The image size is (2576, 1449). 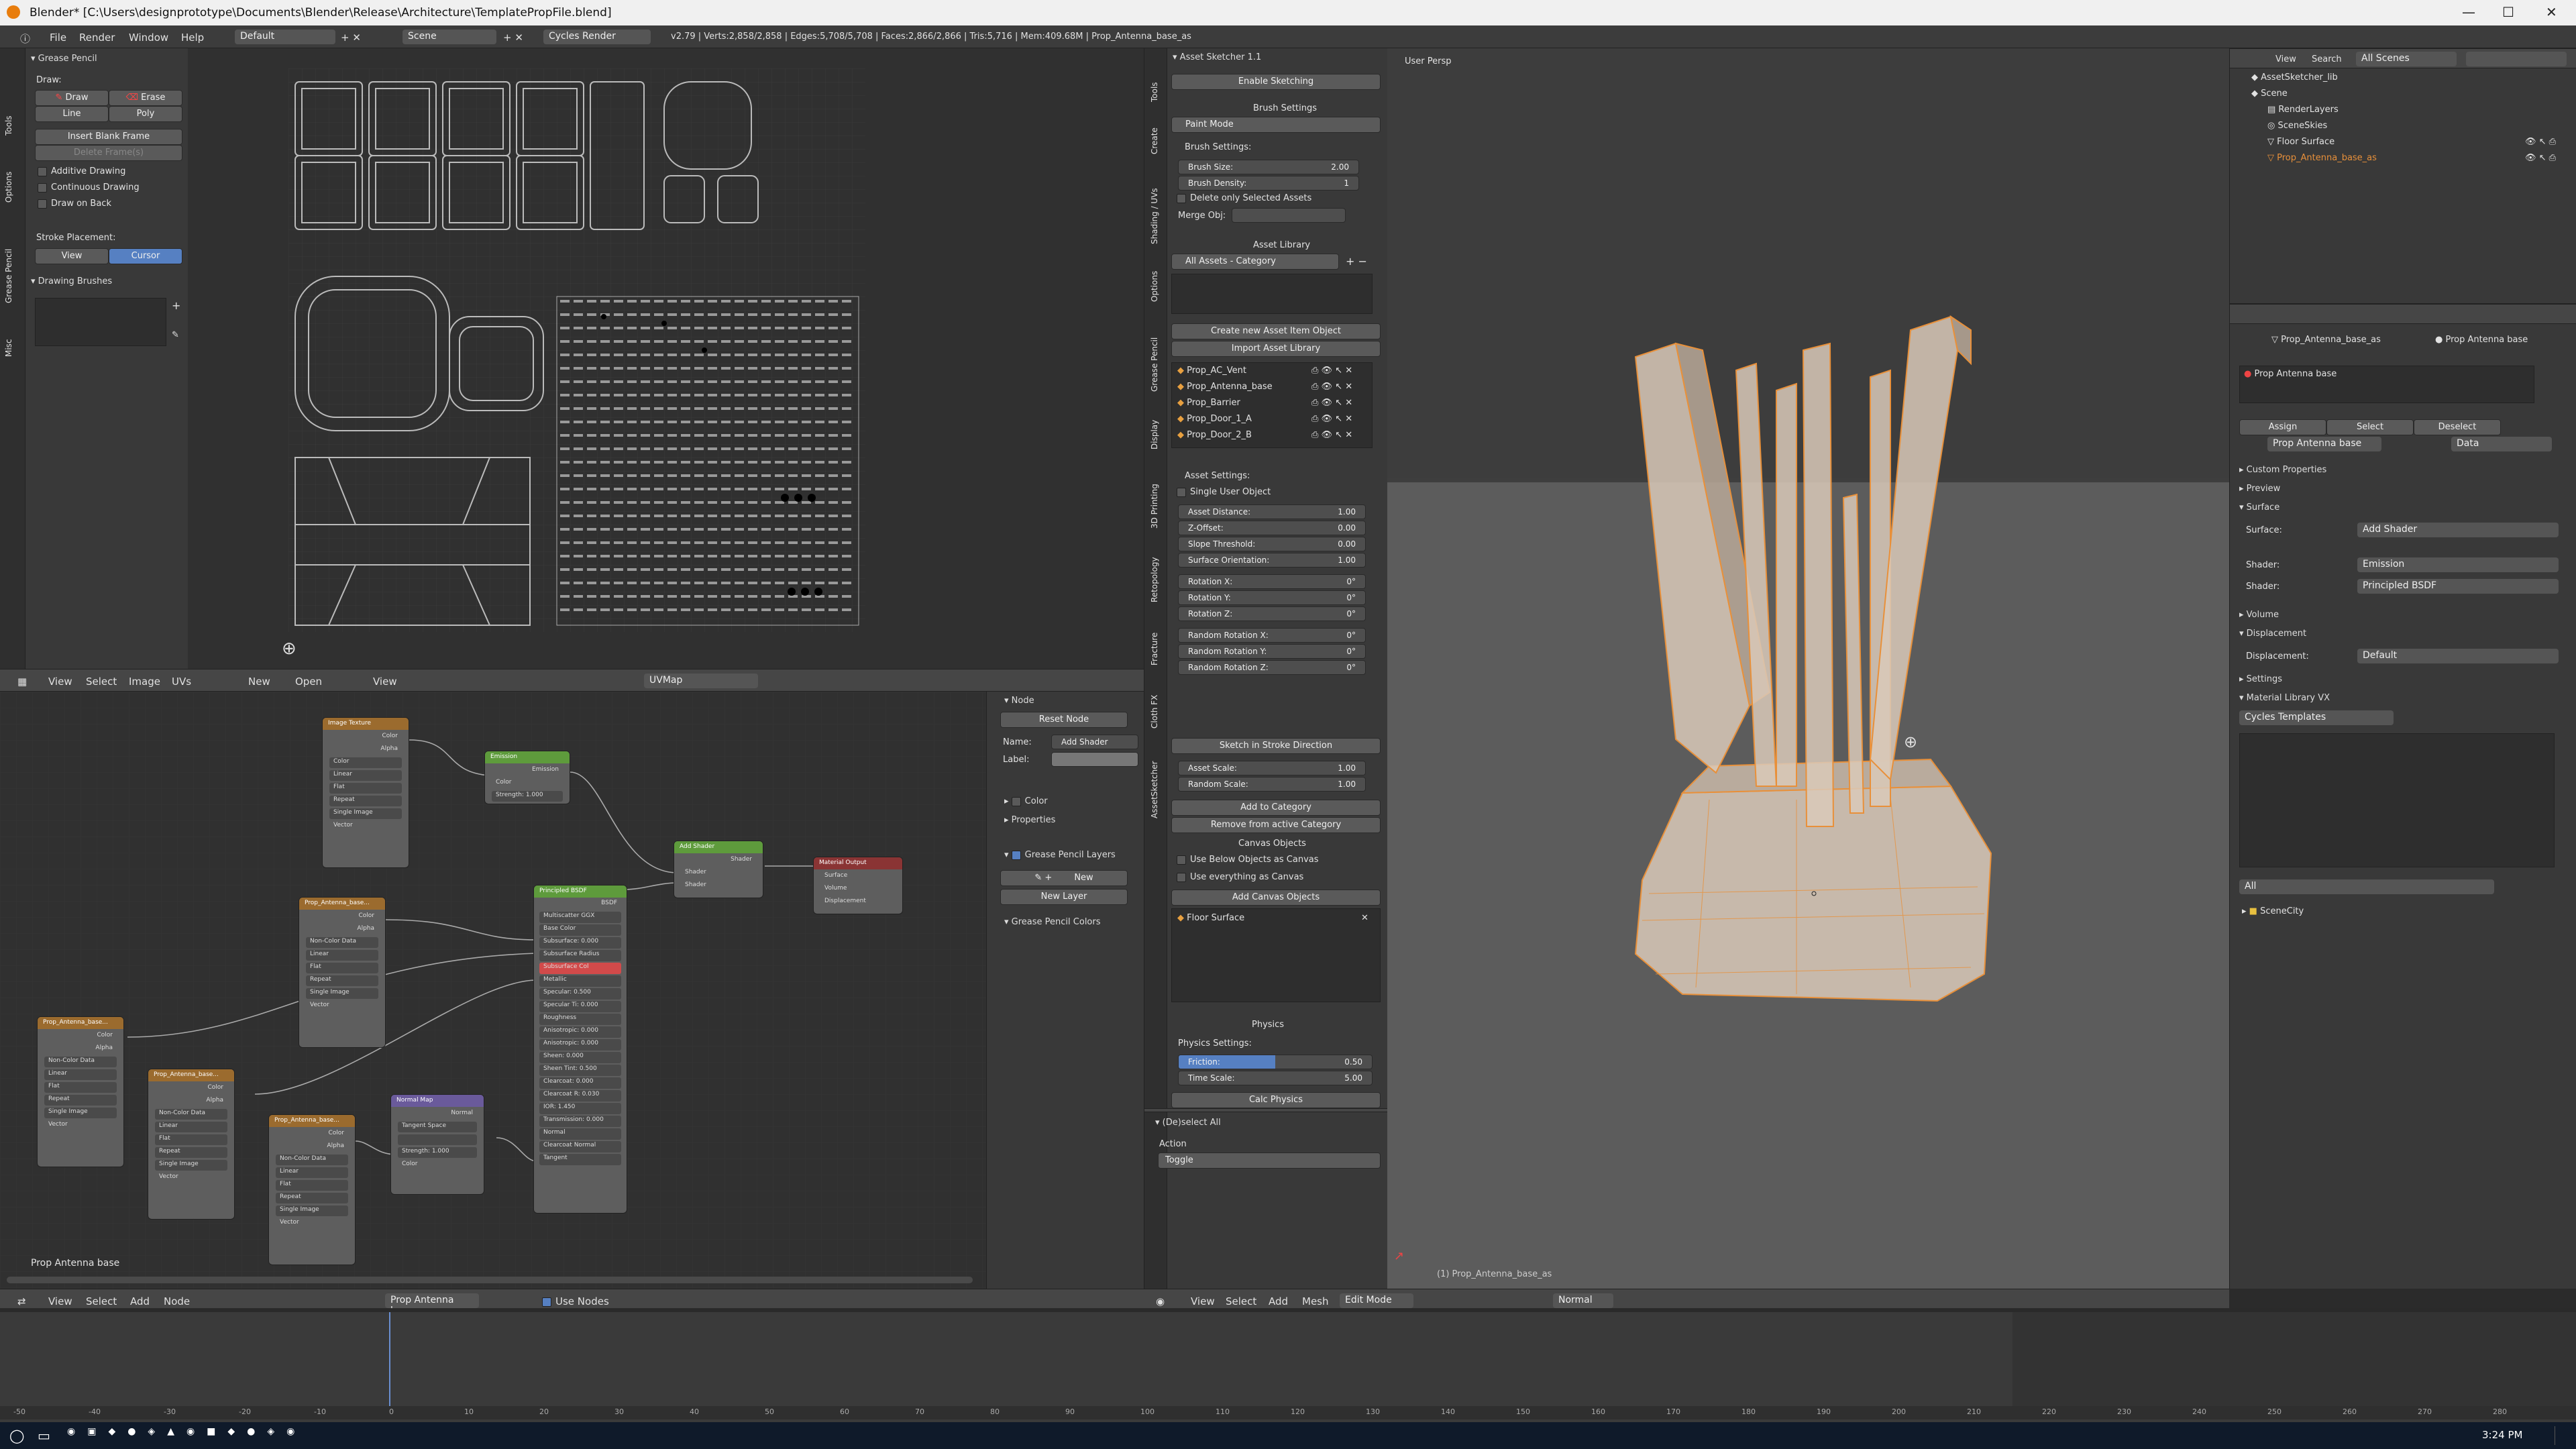 I want to click on node-field: Tangent Space, so click(x=437, y=1127).